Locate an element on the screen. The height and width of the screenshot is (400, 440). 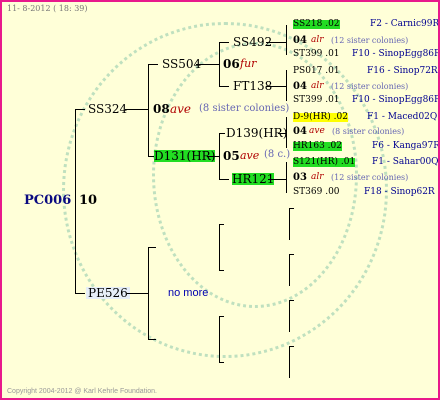
leaf4-type: alr is located at coordinates (317, 177).